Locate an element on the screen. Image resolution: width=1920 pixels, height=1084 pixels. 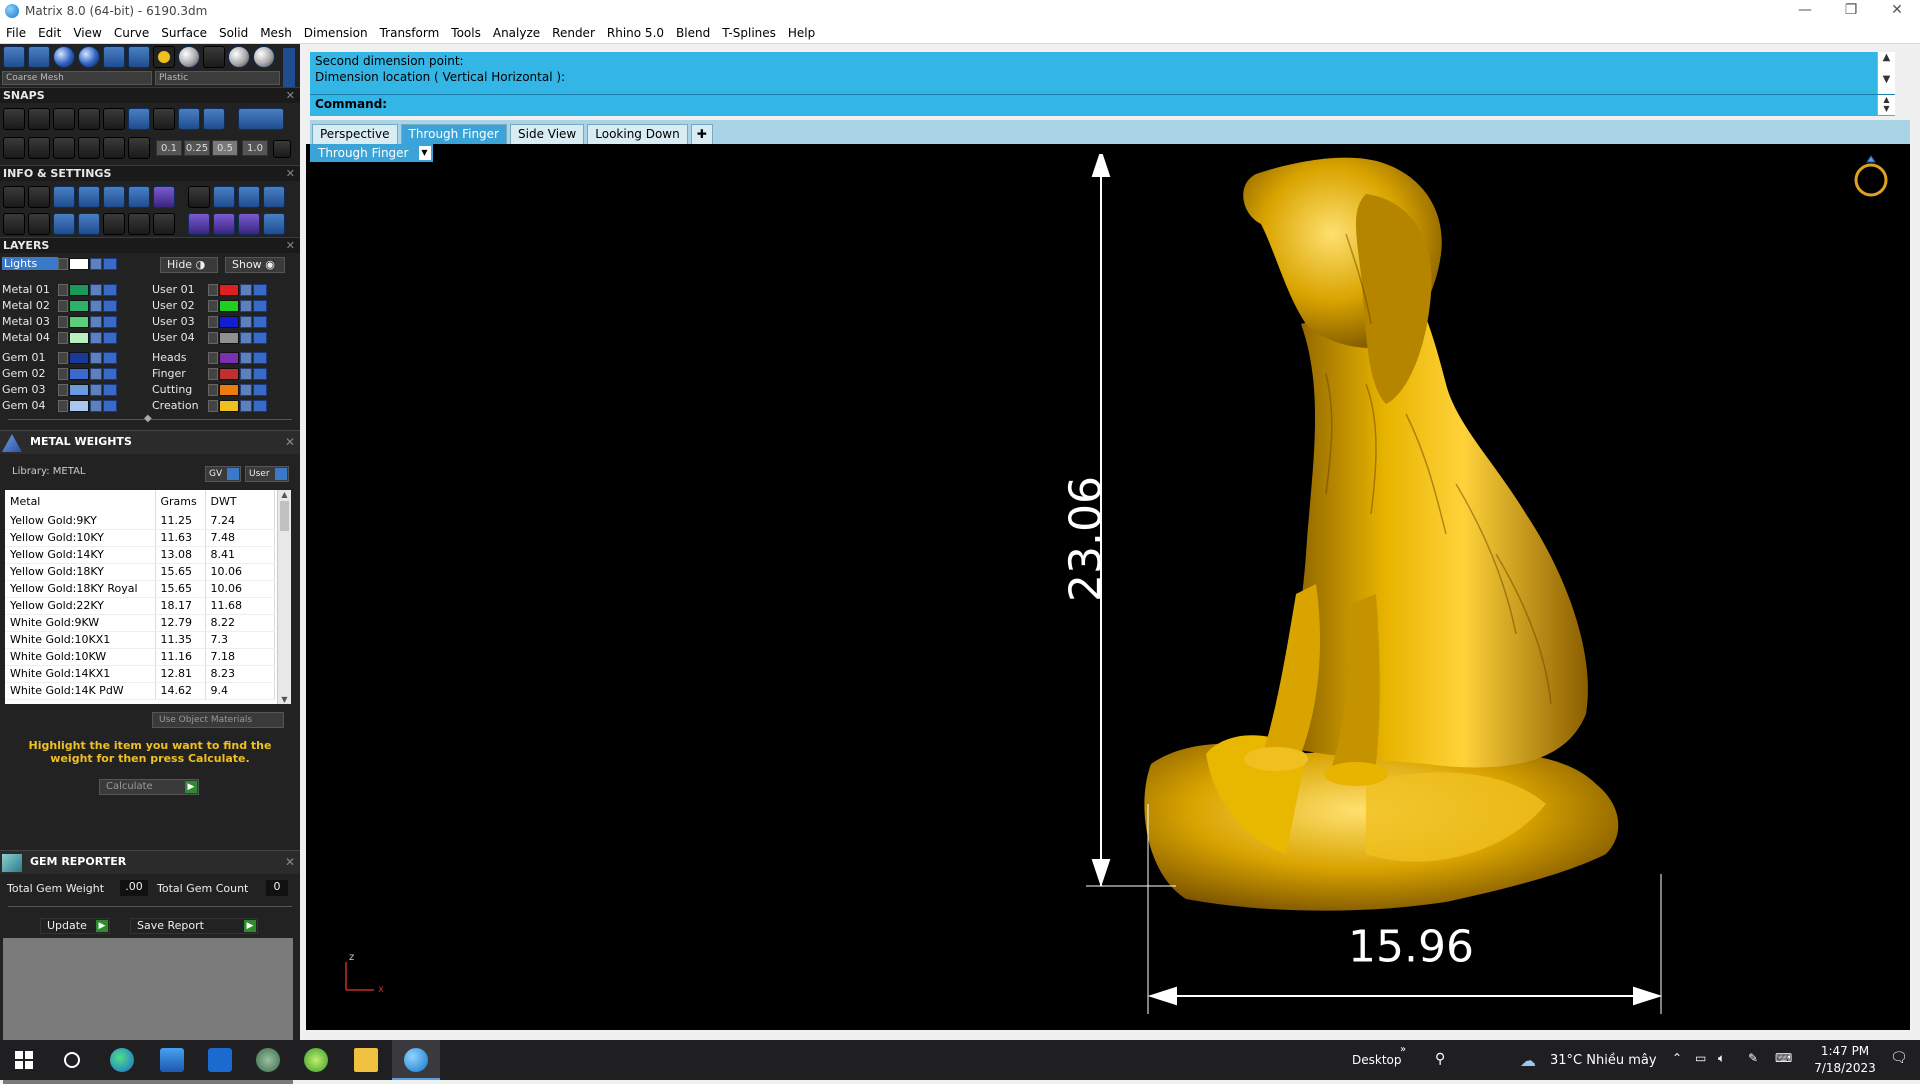
filter-icon is located at coordinates (114, 224).